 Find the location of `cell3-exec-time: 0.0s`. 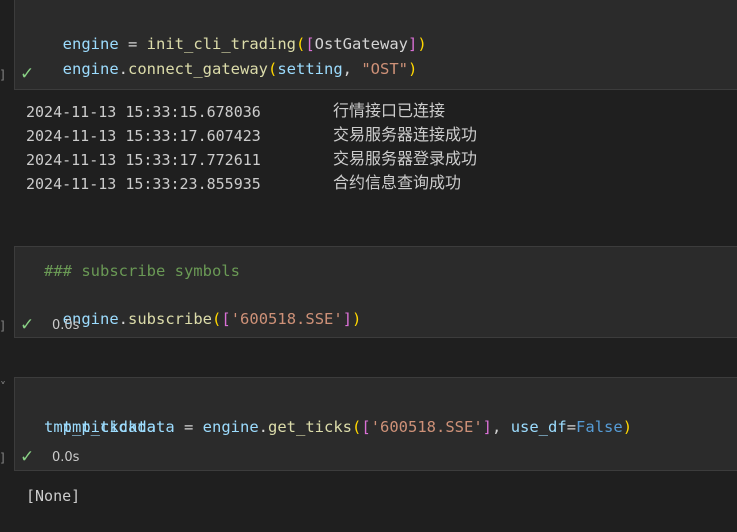

cell3-exec-time: 0.0s is located at coordinates (66, 457).